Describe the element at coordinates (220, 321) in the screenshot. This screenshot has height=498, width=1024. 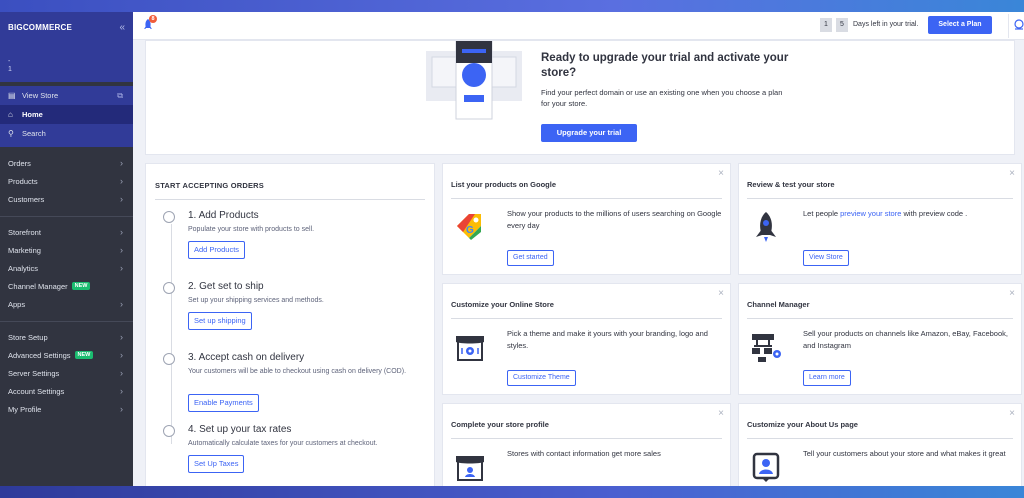
I see `set-up-shipping-button: Set up shipping` at that location.